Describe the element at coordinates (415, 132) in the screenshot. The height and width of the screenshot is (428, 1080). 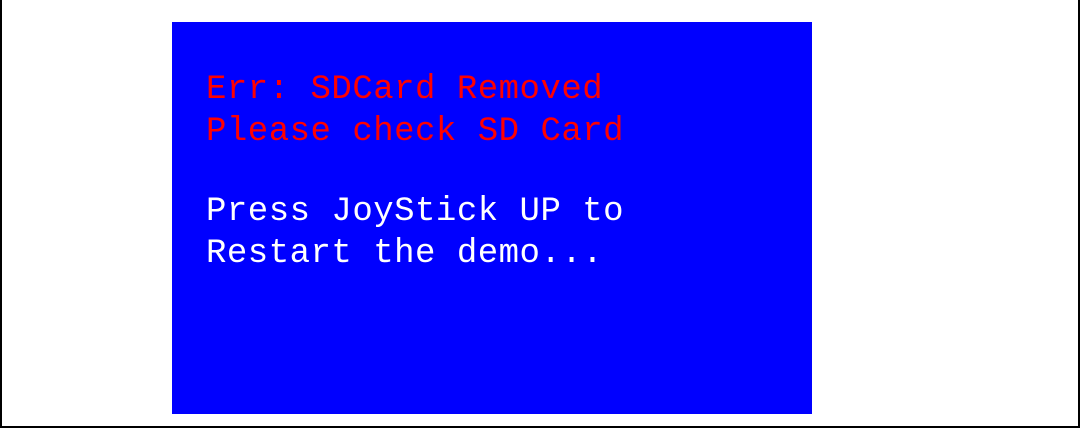
I see `error-message-line-2: Please check SD Card` at that location.